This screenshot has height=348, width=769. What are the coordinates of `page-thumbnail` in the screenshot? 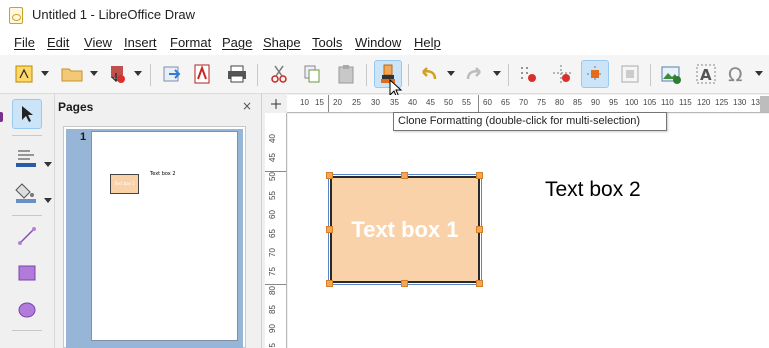 It's located at (164, 236).